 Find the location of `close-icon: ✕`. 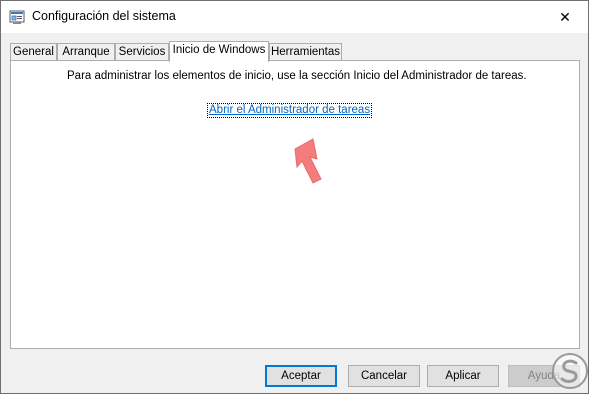

close-icon: ✕ is located at coordinates (565, 16).